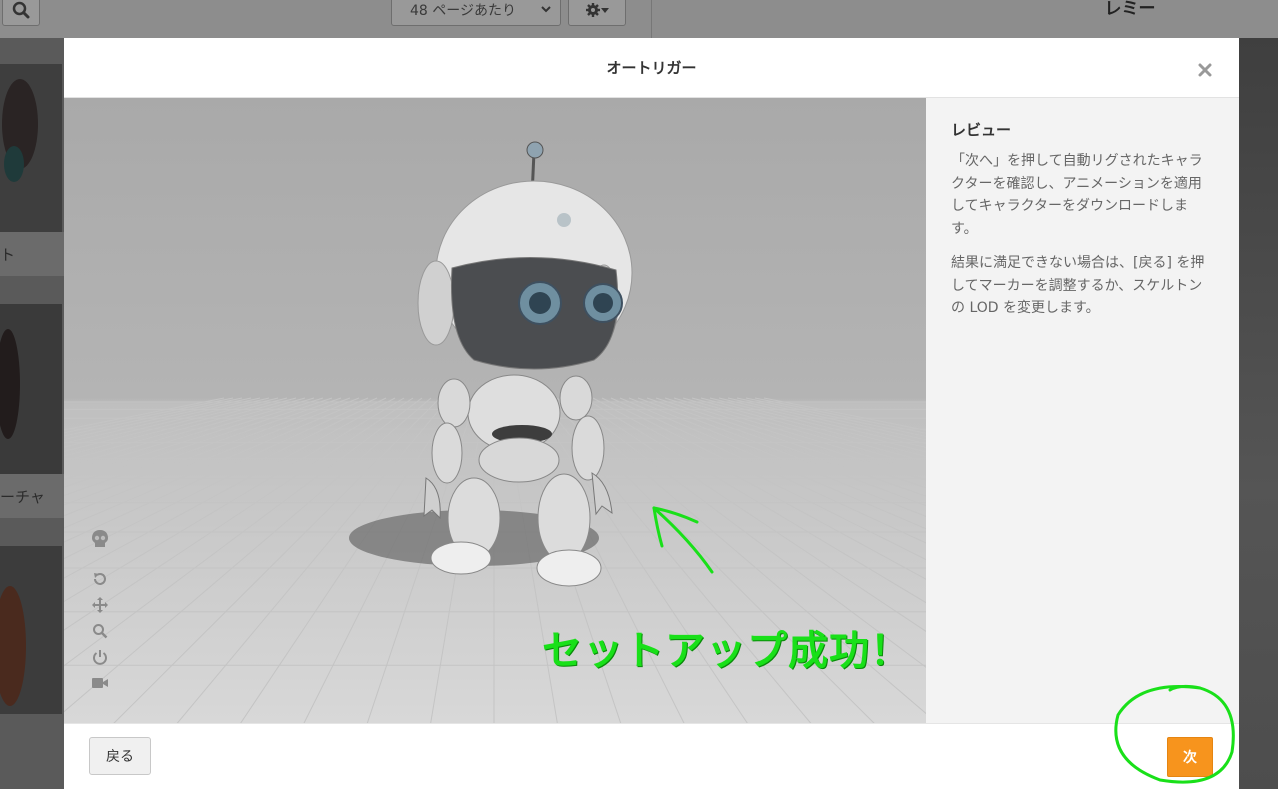  Describe the element at coordinates (1190, 757) in the screenshot. I see `next-button: 次` at that location.